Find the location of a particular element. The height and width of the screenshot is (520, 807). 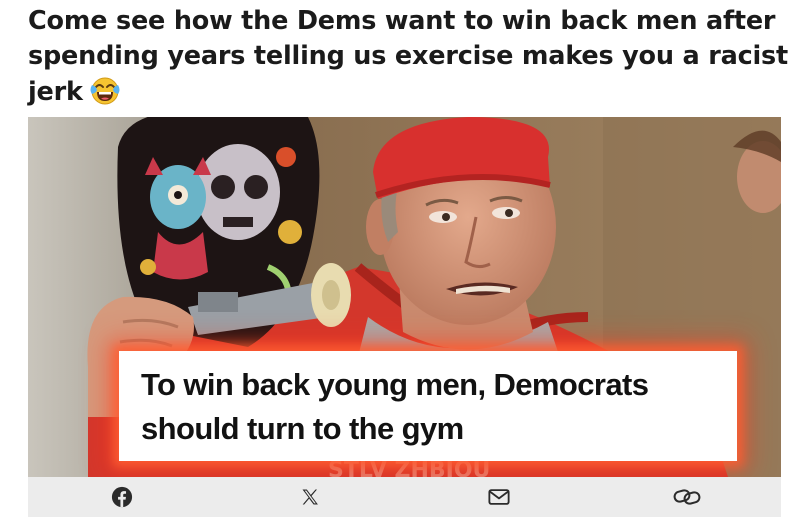

face-with-tears-of-joy-icon is located at coordinates (105, 91).